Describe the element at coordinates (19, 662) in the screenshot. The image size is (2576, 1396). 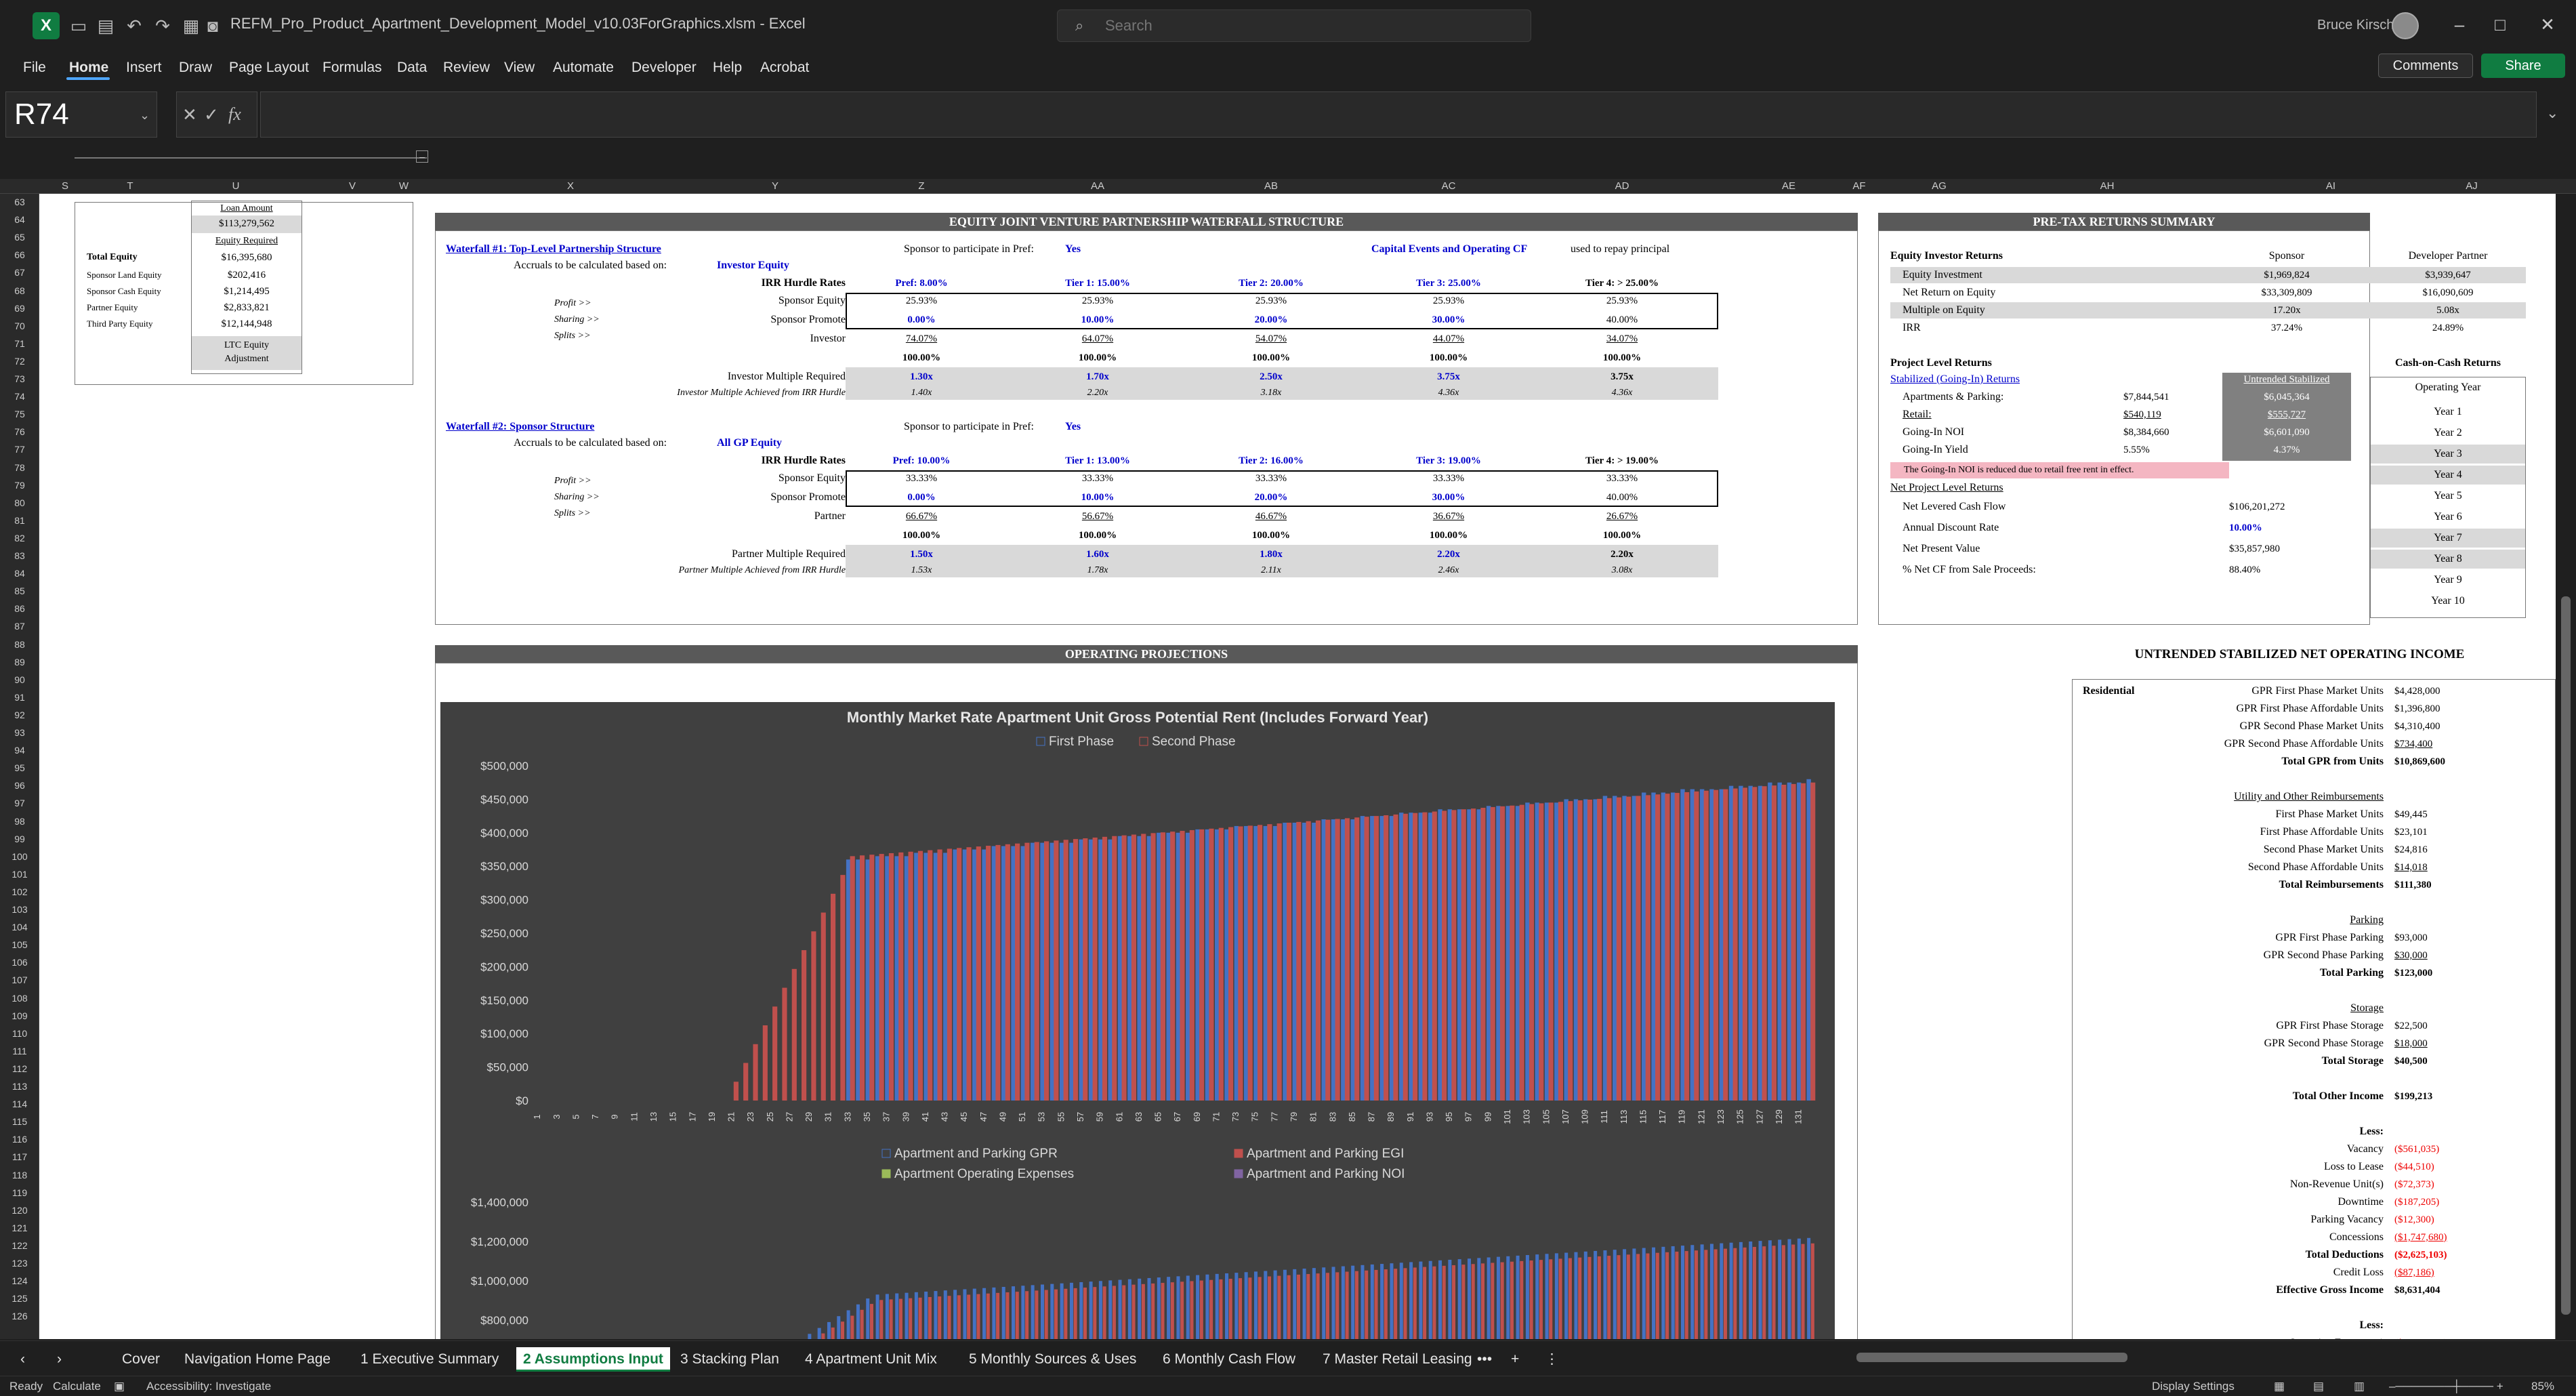
I see `row-header: 89` at that location.